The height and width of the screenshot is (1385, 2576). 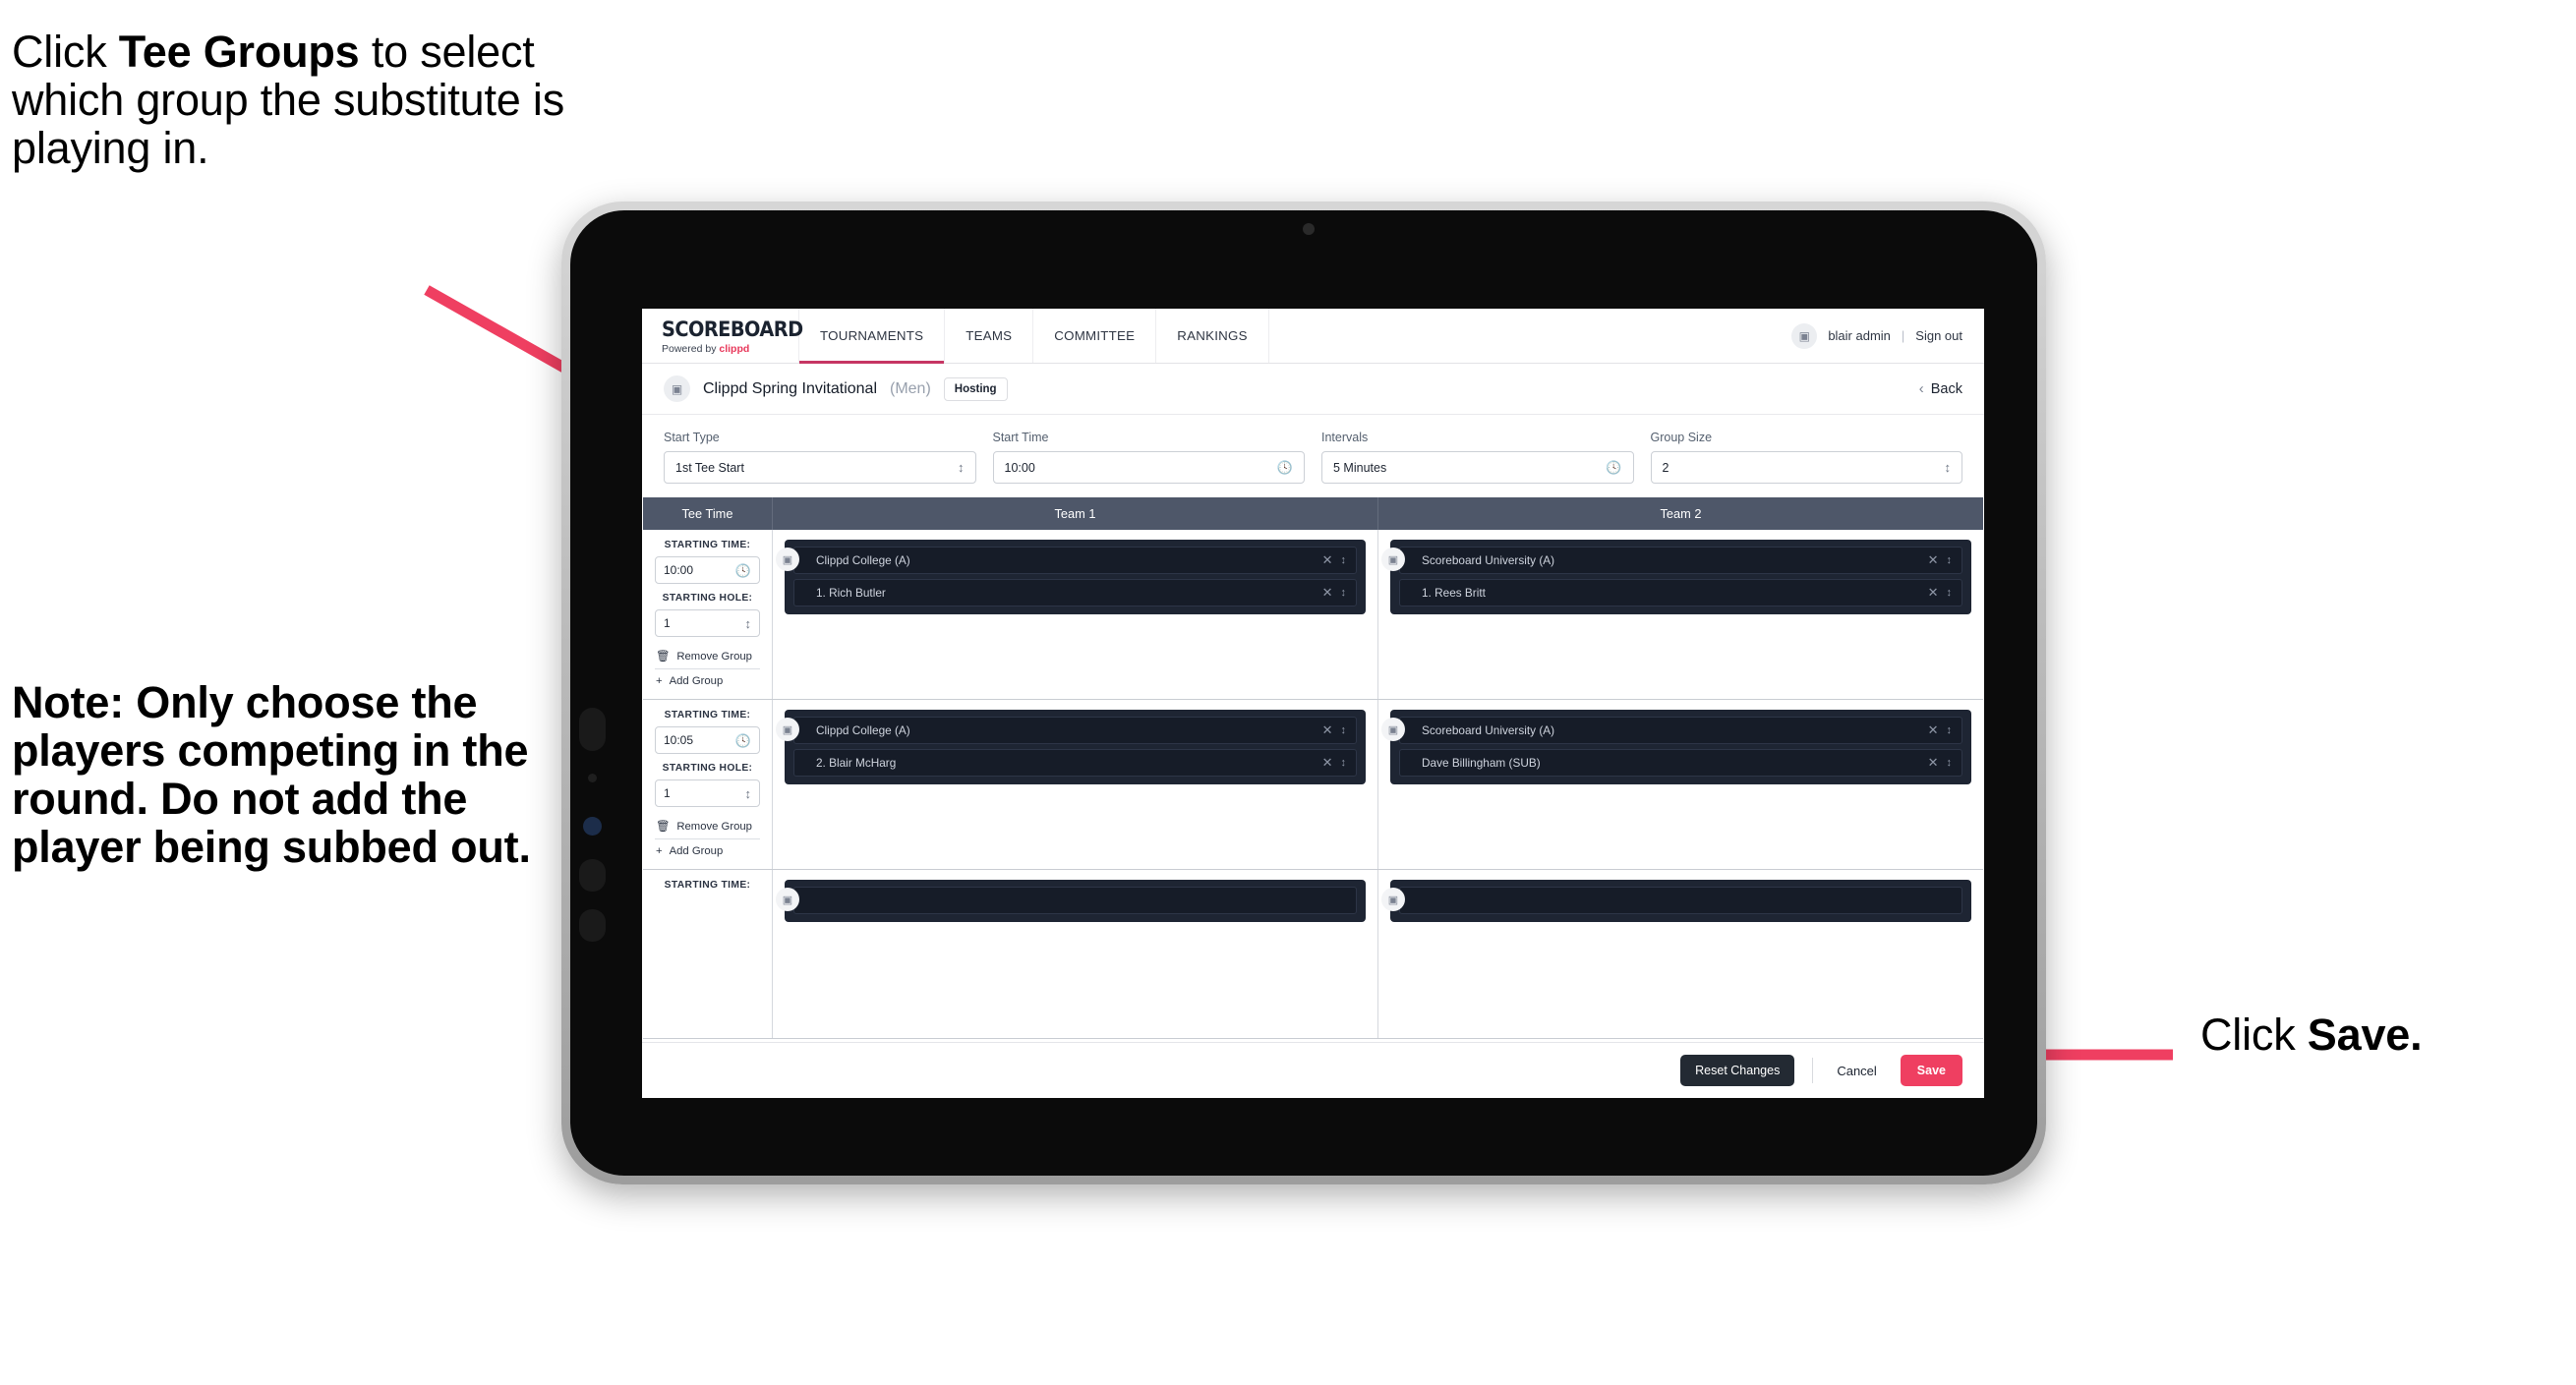 I want to click on player-chip: 1. Rich Butler ✕ ↕, so click(x=1075, y=592).